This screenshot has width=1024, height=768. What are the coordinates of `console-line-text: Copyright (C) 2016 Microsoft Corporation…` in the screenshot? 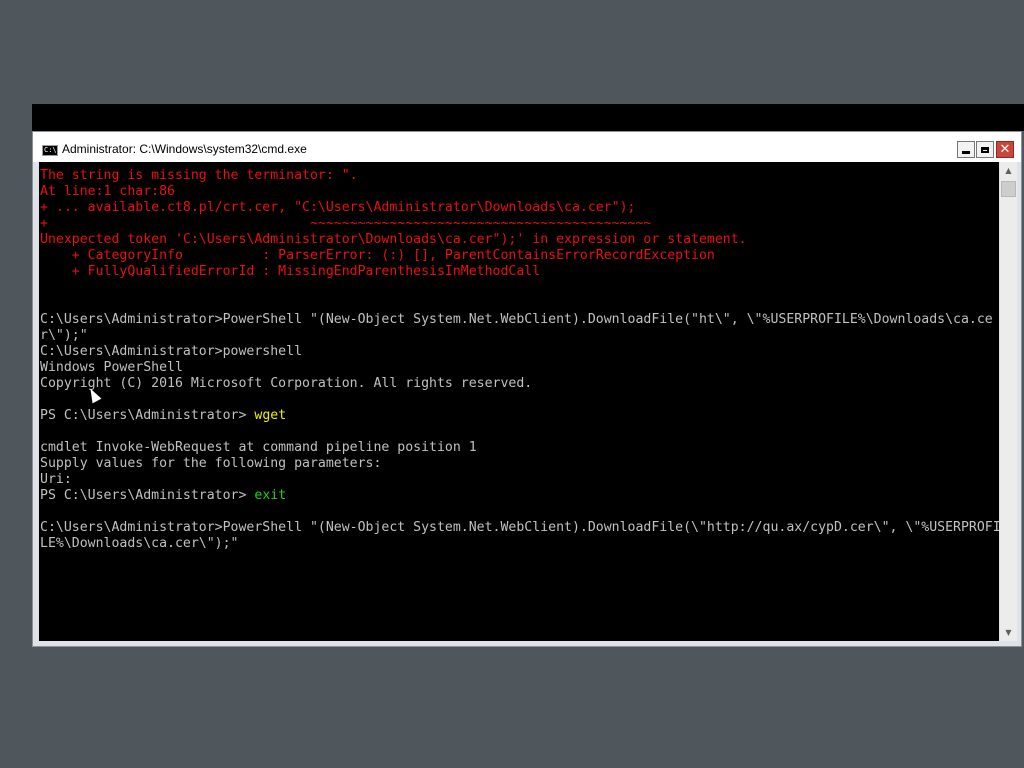 It's located at (286, 383).